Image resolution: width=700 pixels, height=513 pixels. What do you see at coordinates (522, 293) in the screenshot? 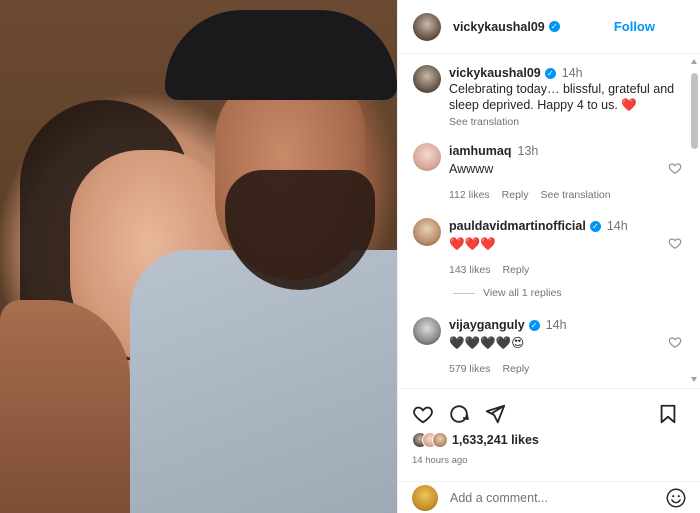
I see `view-replies-label: View all 1 replies` at bounding box center [522, 293].